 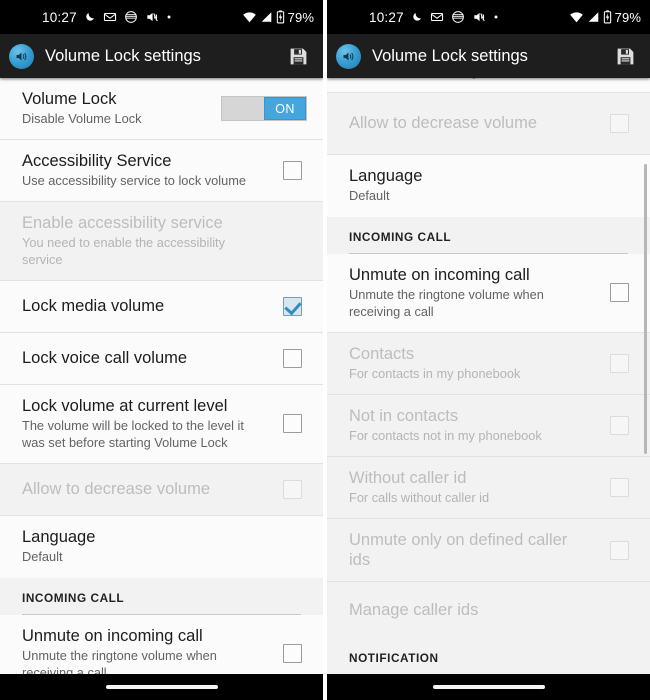 What do you see at coordinates (414, 609) in the screenshot?
I see `row-title: Manage caller ids` at bounding box center [414, 609].